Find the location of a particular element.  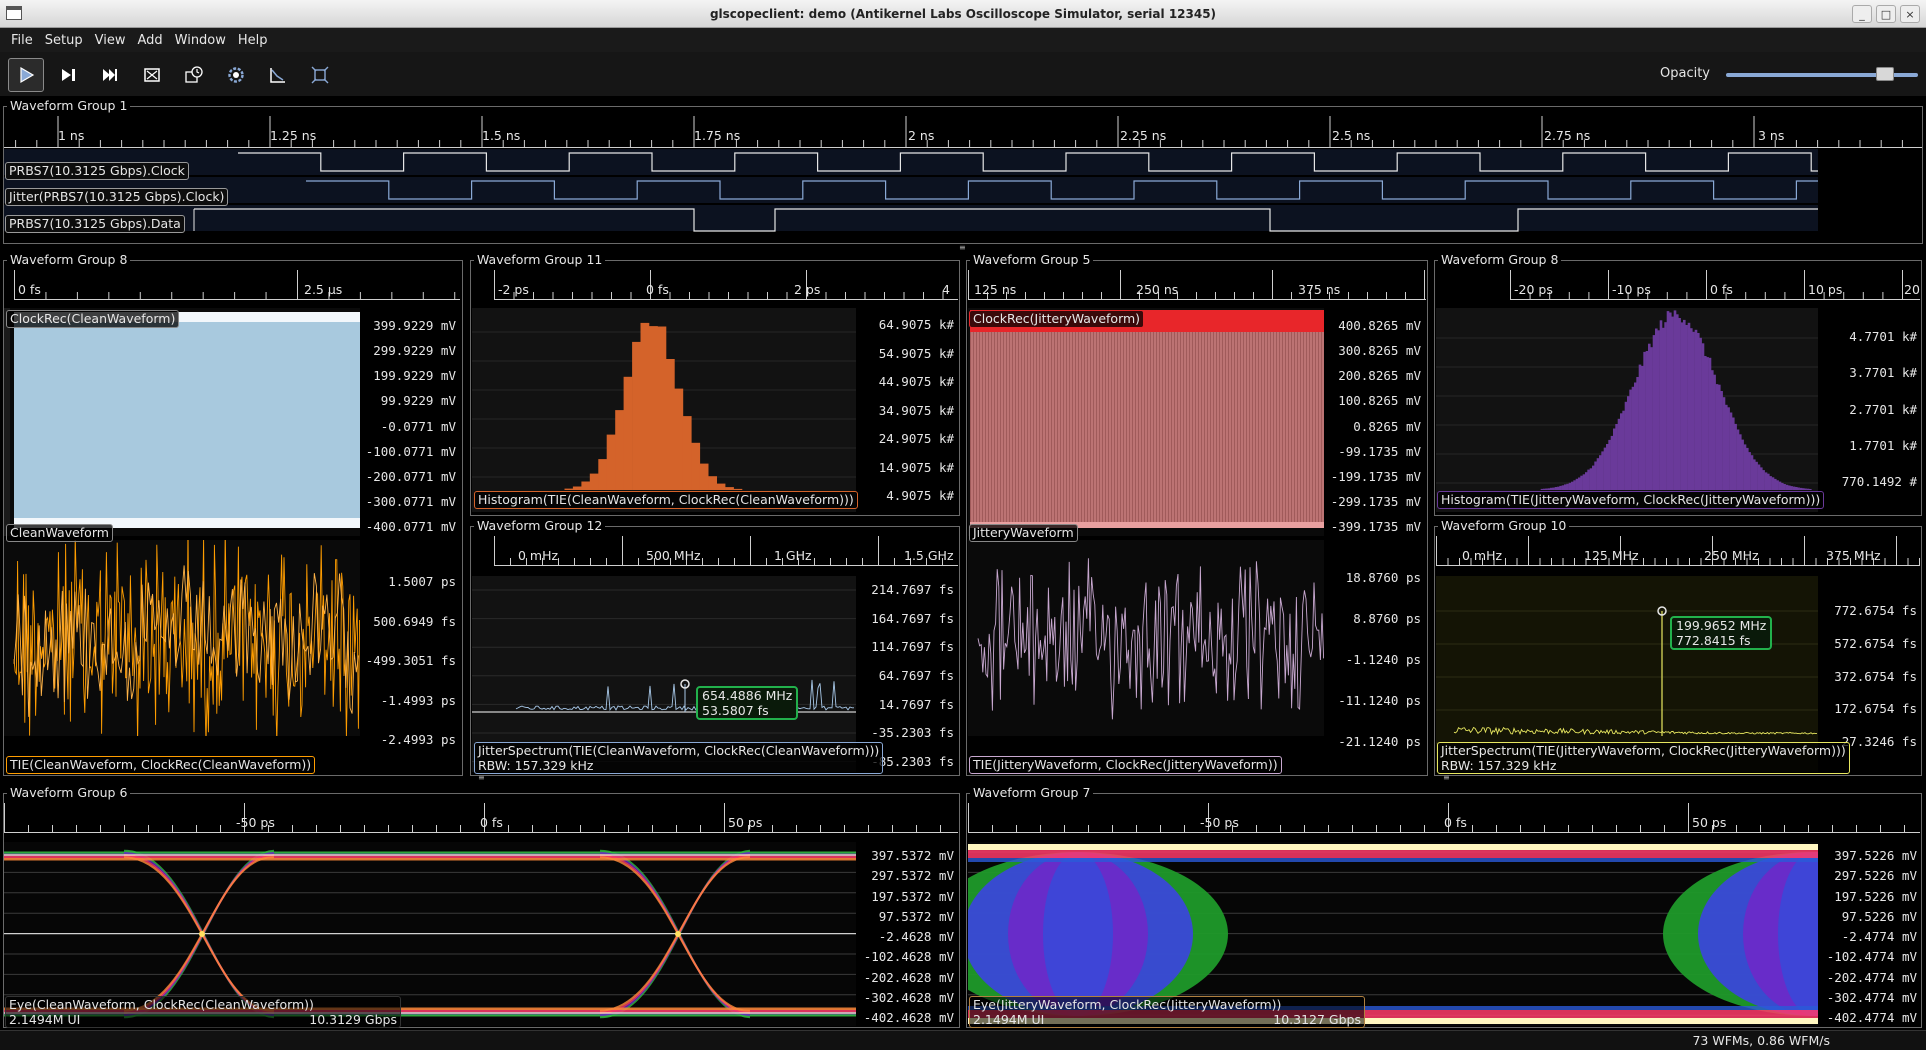

frequency-ruler: 0 mHz 125 MHz 250 MHz 375 MHz is located at coordinates (1678, 551).